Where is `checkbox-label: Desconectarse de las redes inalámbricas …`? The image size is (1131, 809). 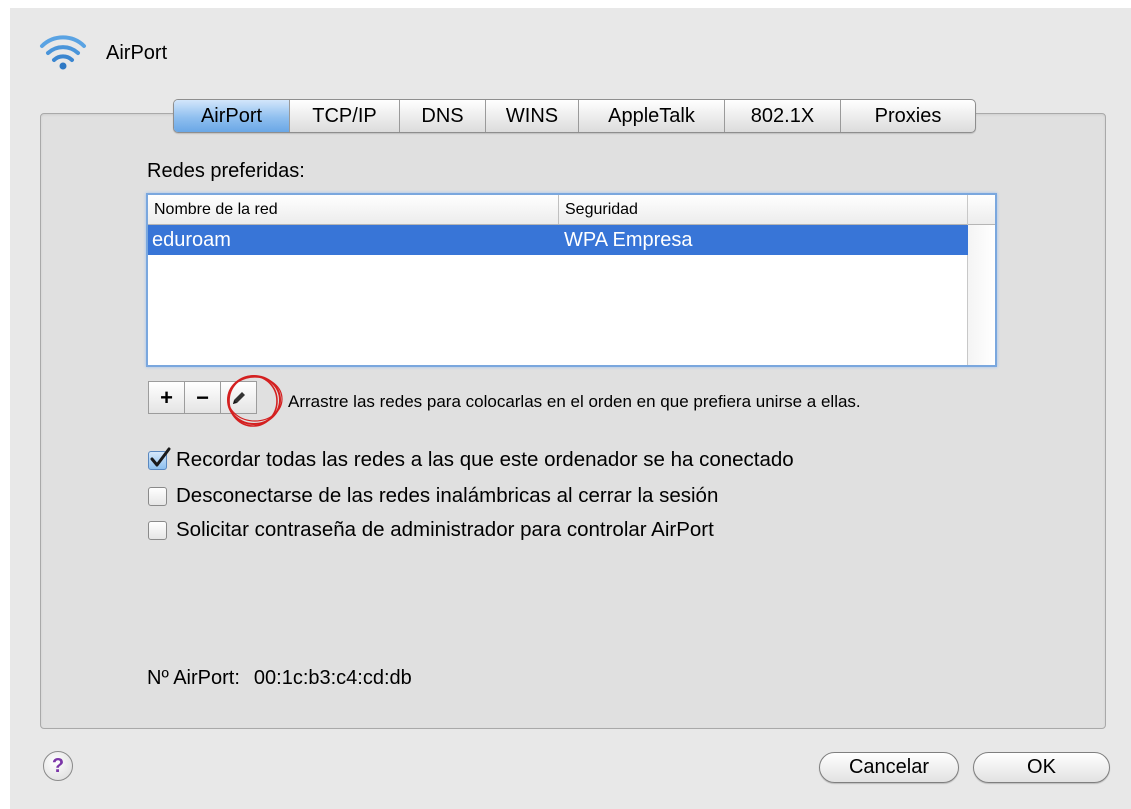 checkbox-label: Desconectarse de las redes inalámbricas … is located at coordinates (447, 495).